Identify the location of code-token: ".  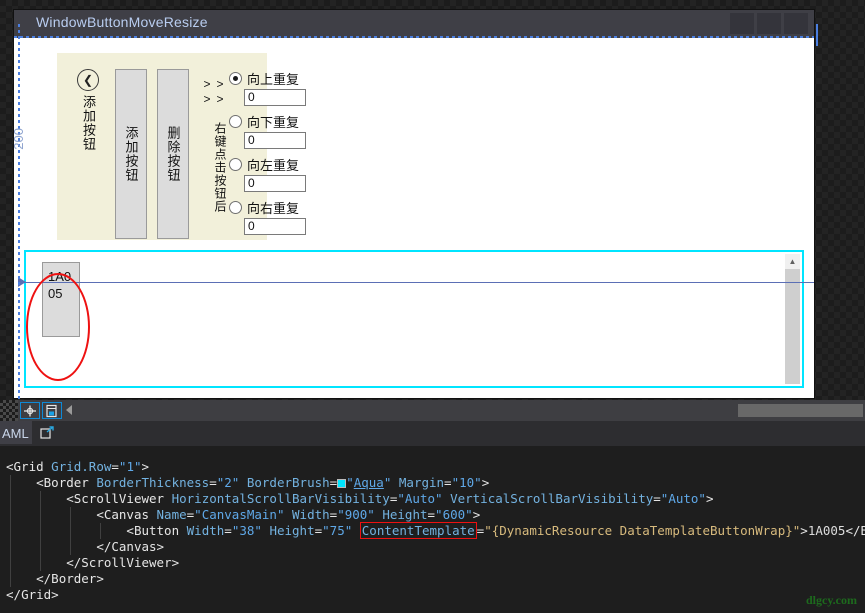
(350, 482).